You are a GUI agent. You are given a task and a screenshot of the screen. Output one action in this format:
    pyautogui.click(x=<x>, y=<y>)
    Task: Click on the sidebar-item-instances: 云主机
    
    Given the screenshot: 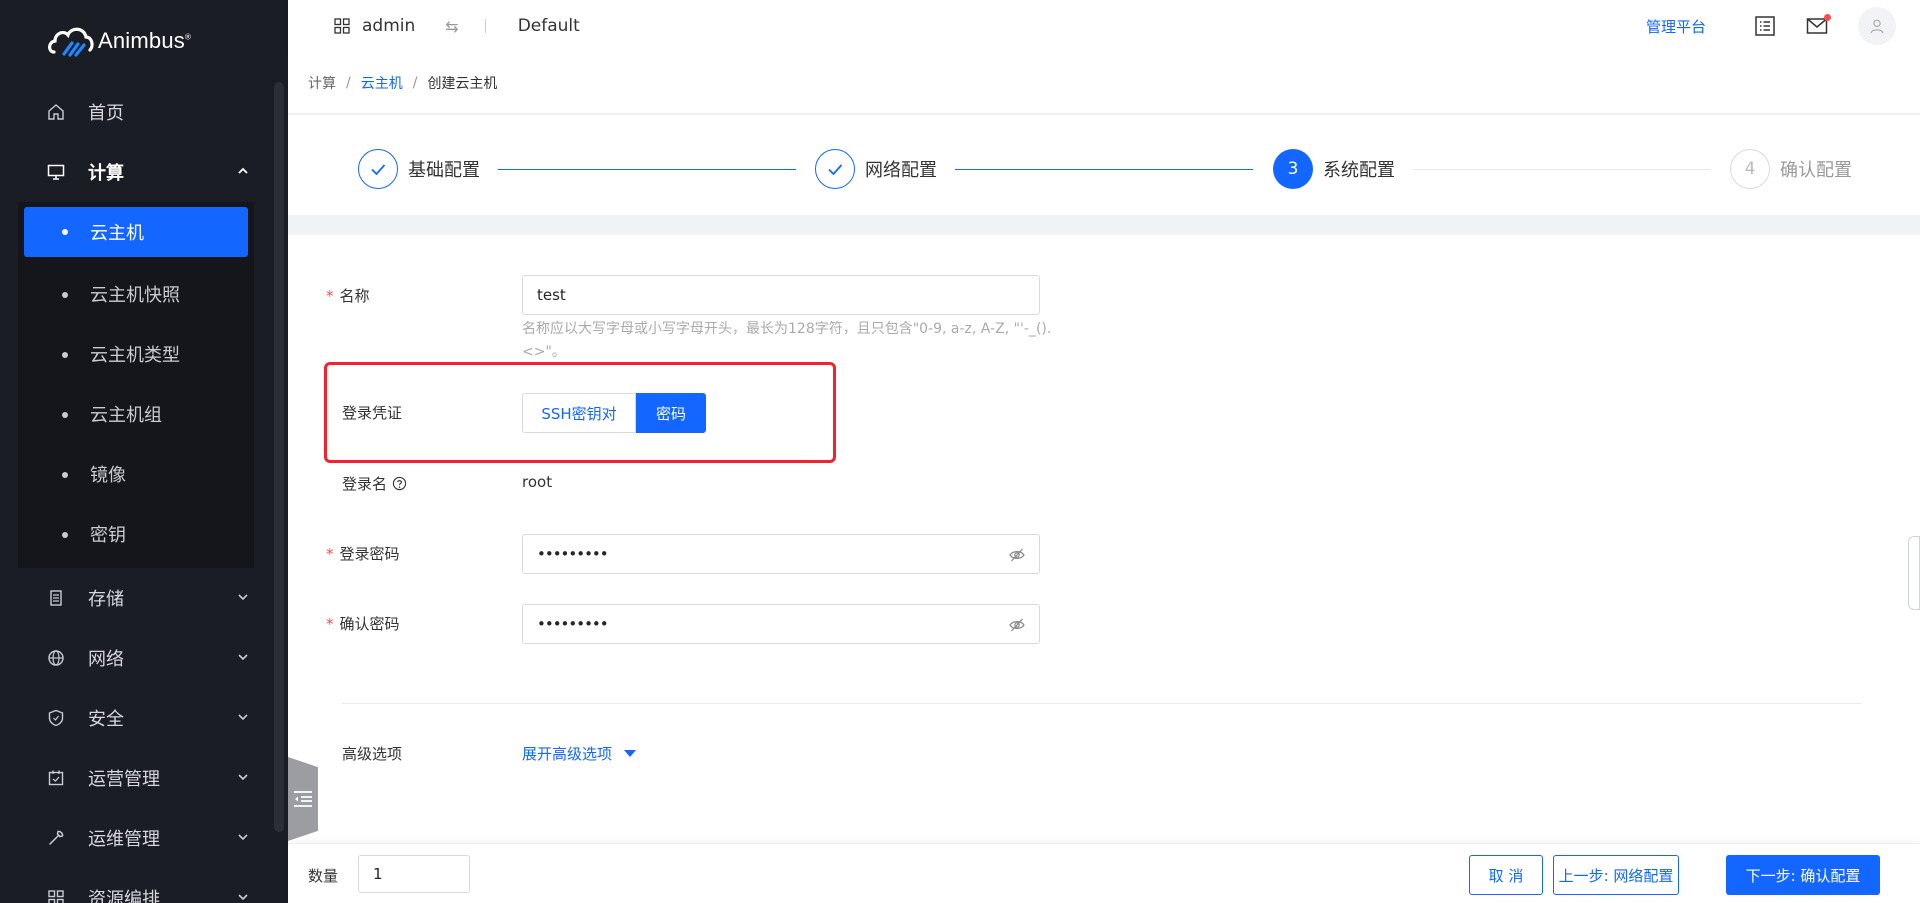 What is the action you would take?
    pyautogui.click(x=136, y=232)
    